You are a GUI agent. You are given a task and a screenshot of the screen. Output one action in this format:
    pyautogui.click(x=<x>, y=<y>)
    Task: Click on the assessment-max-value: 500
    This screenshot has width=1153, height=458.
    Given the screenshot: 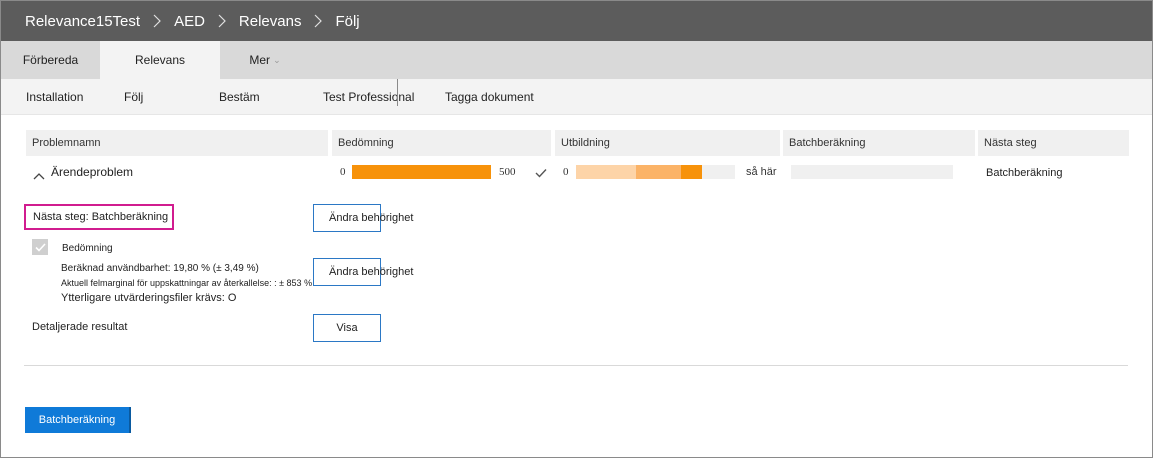 What is the action you would take?
    pyautogui.click(x=507, y=172)
    